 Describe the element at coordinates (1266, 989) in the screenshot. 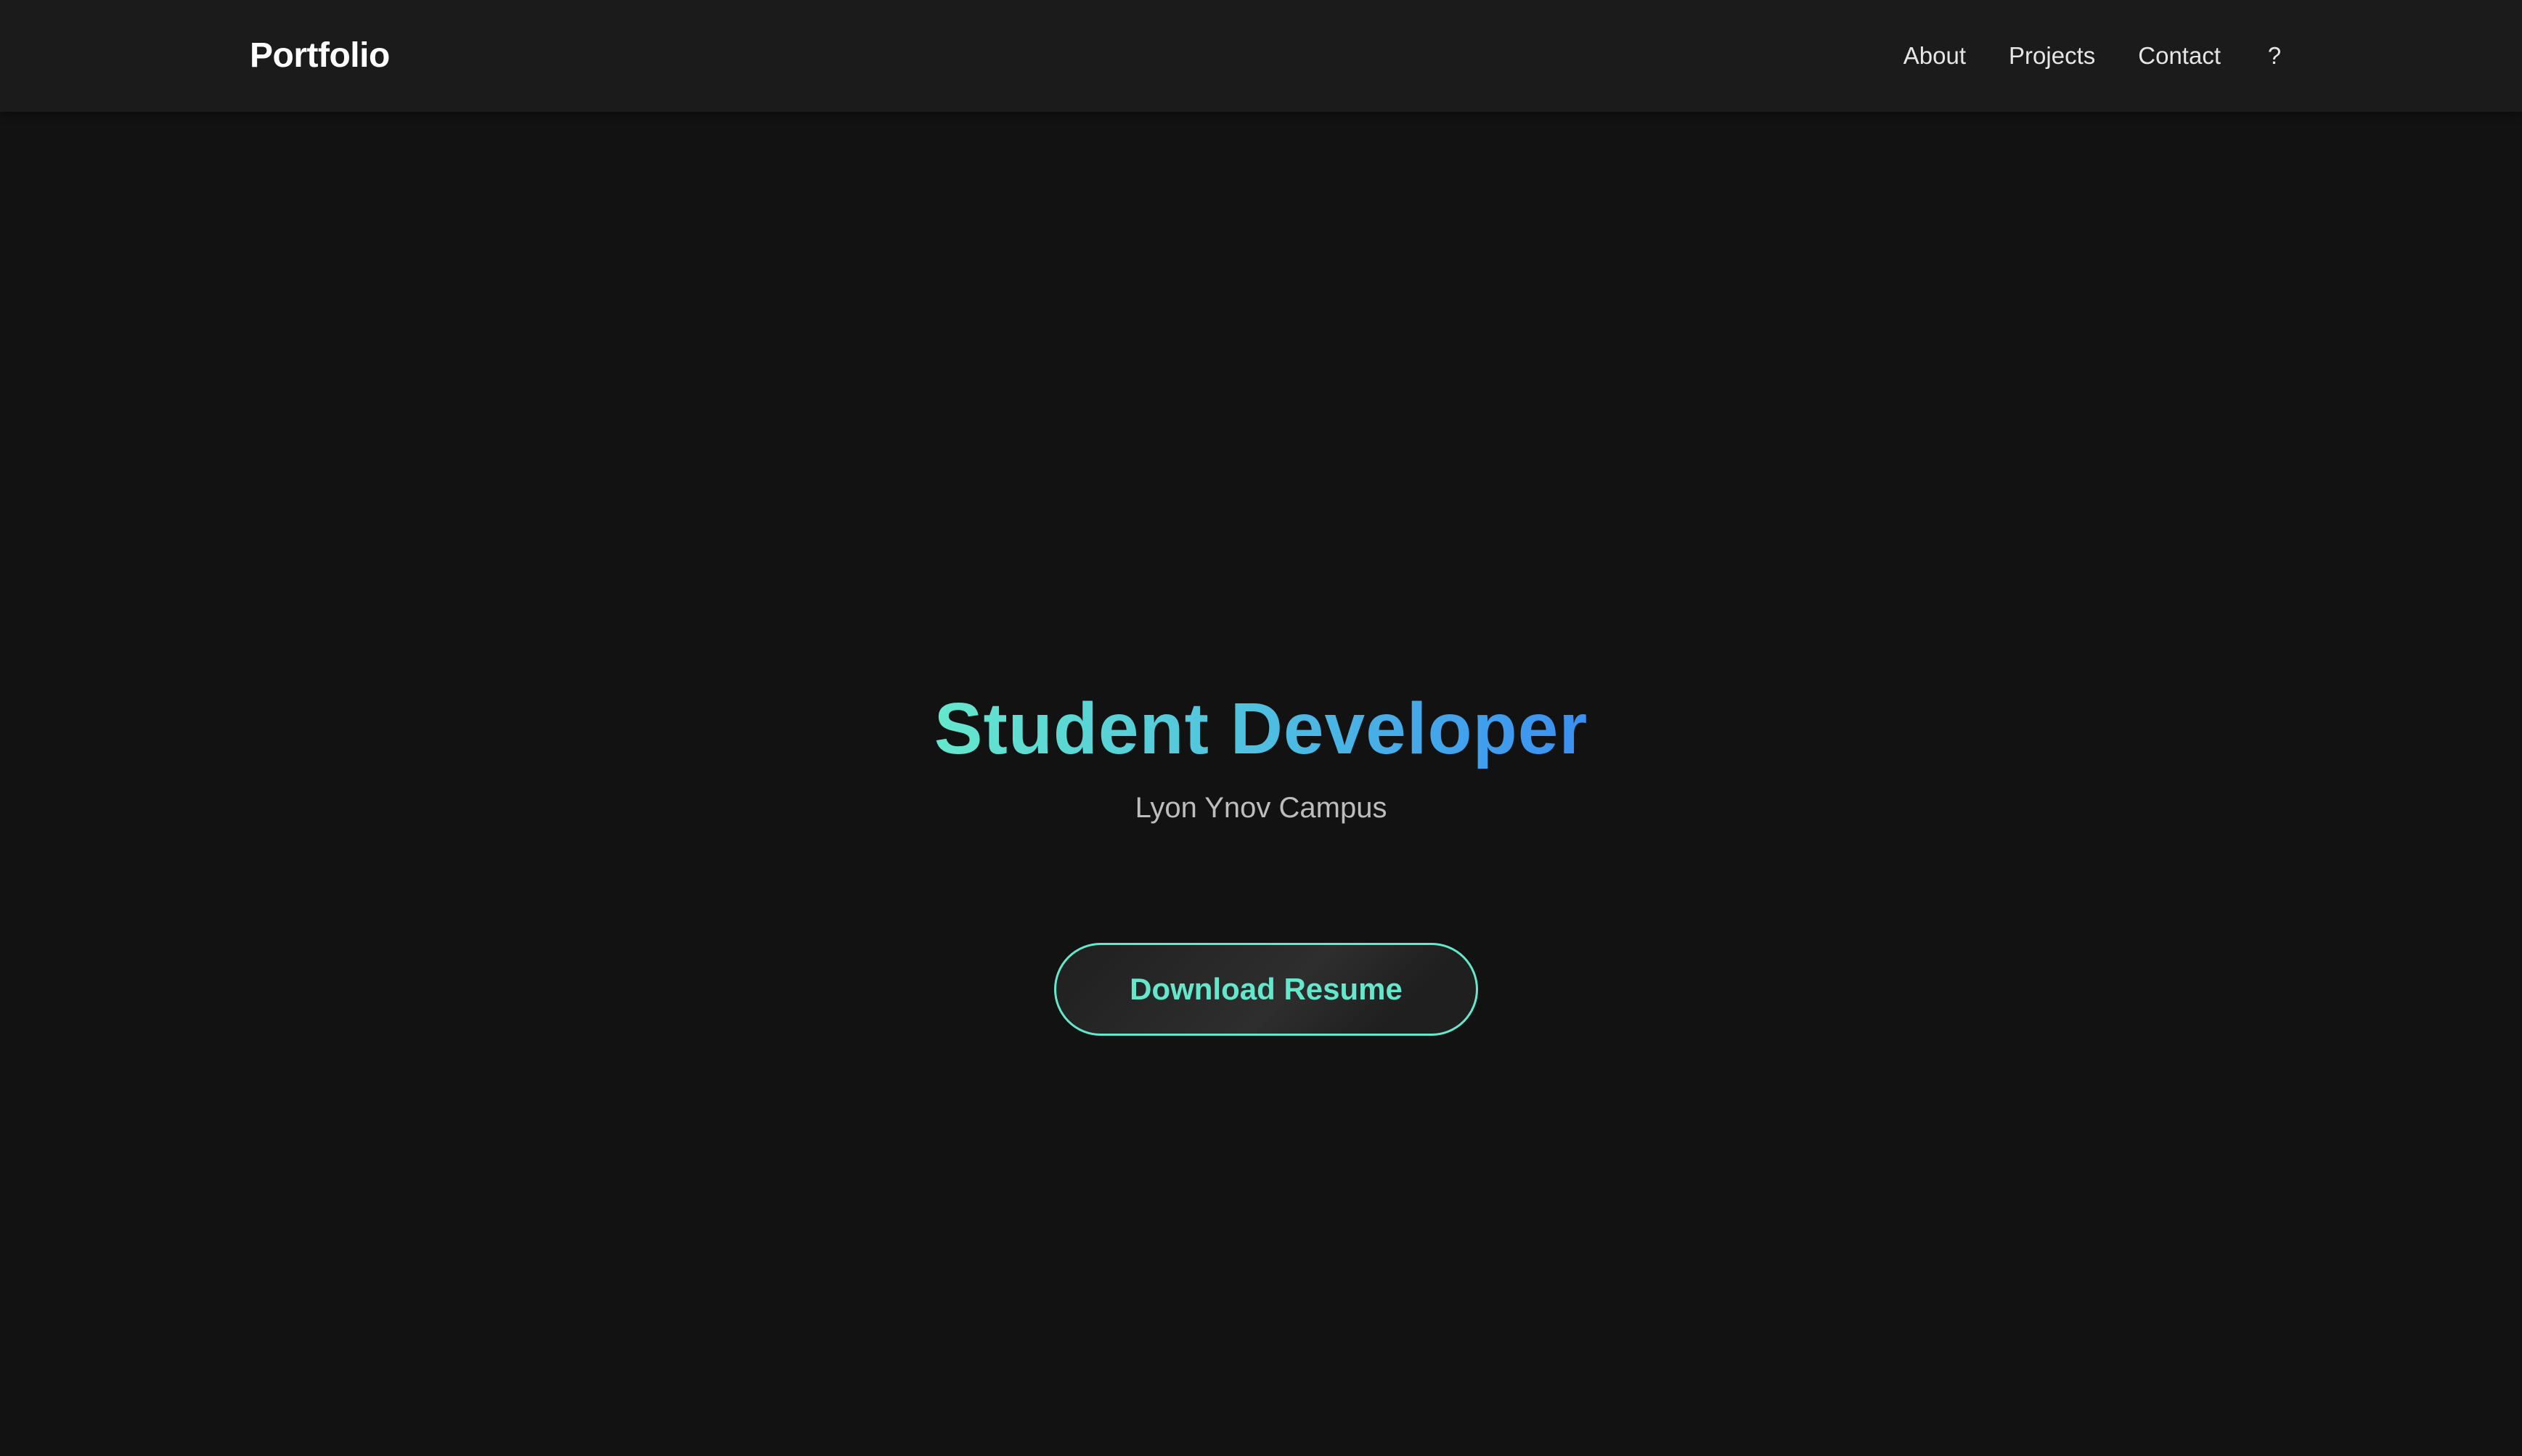

I see `download-resume-button: Download Resume` at that location.